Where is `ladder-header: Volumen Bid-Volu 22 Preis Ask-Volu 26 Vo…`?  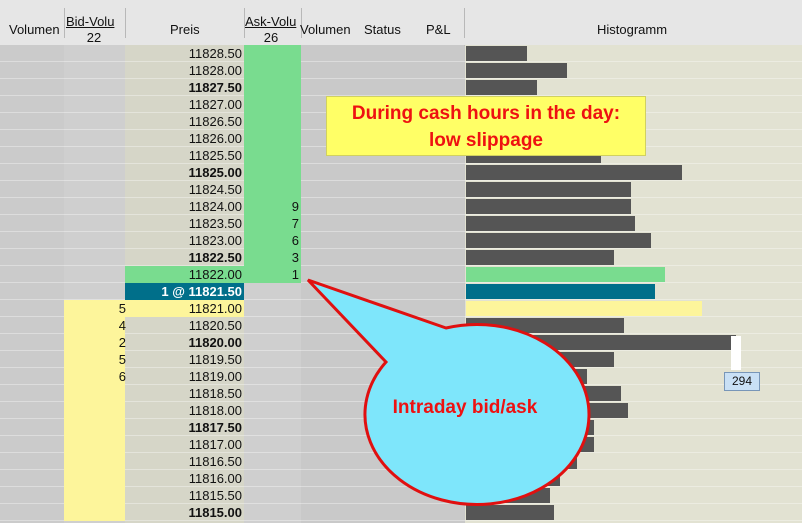
ladder-header: Volumen Bid-Volu 22 Preis Ask-Volu 26 Vo… is located at coordinates (401, 23).